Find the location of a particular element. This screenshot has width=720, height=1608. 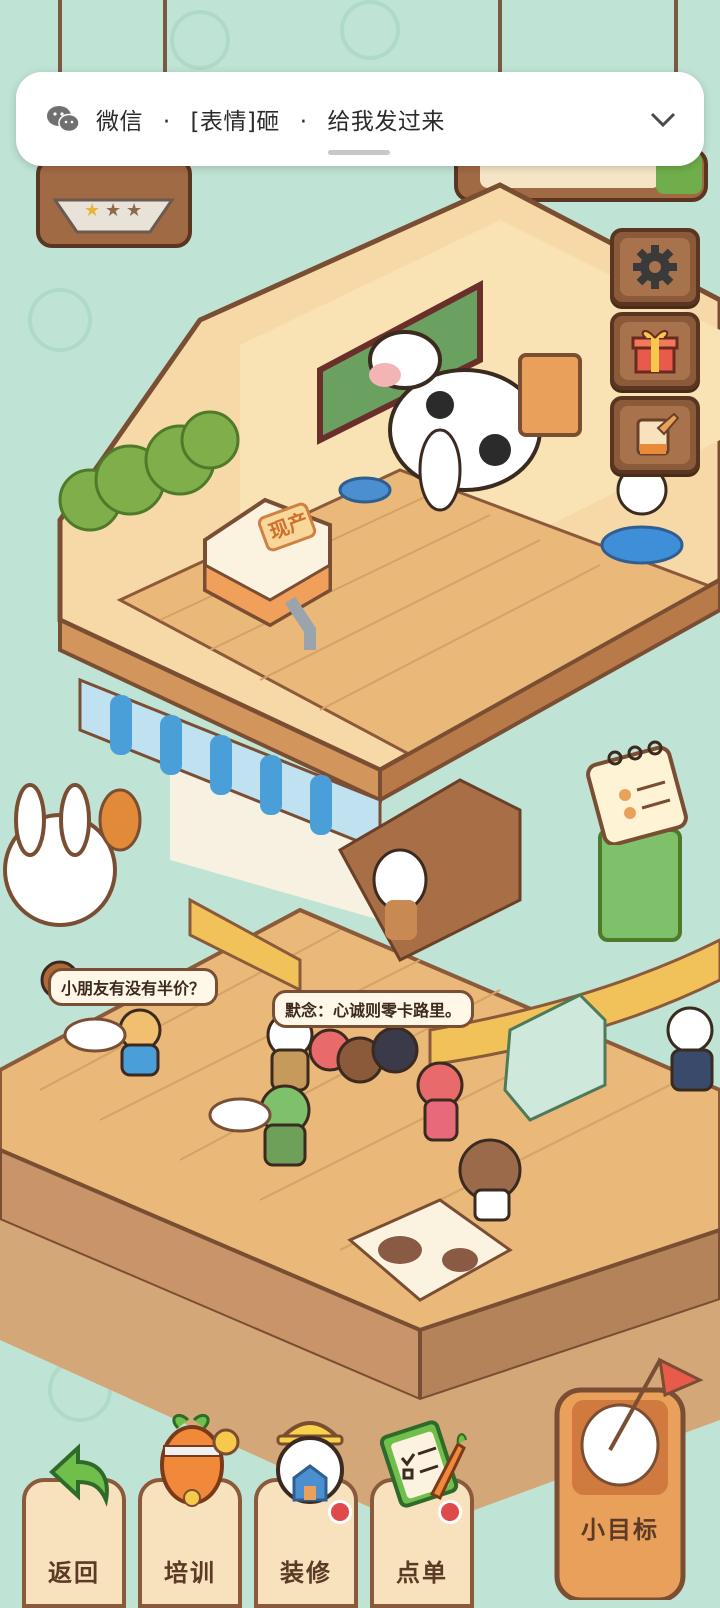

gift-button is located at coordinates (655, 351).